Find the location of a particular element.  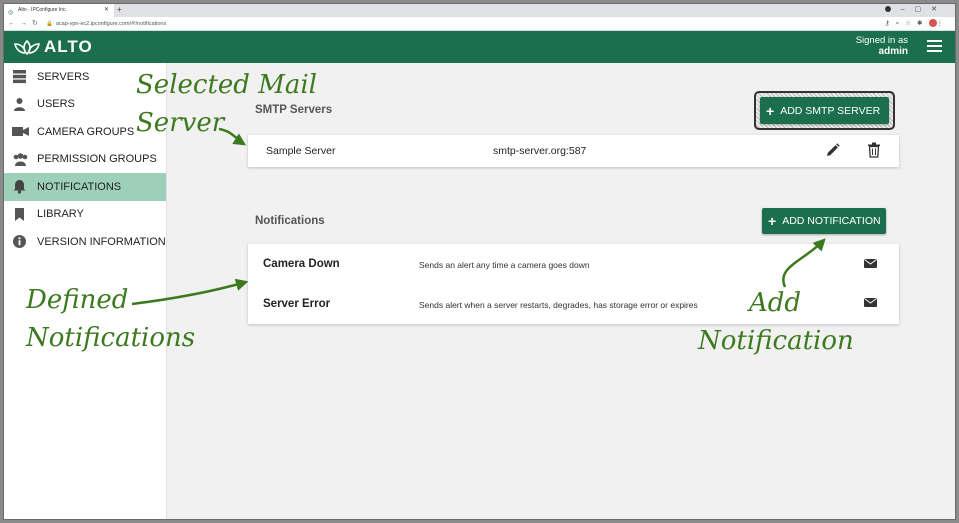

lock-icon: 🔒 is located at coordinates (49, 24).